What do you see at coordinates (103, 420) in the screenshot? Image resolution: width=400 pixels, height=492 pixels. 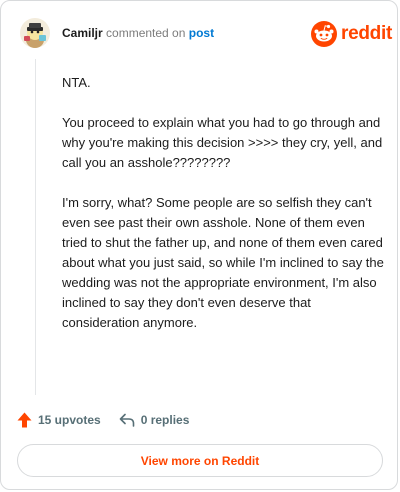 I see `comment-actions: 15 upvotes 0 replies` at bounding box center [103, 420].